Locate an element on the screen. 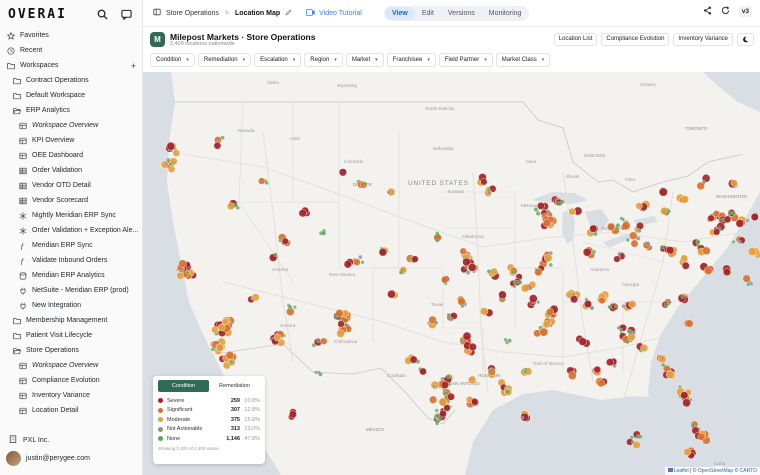  search-icon is located at coordinates (102, 14).